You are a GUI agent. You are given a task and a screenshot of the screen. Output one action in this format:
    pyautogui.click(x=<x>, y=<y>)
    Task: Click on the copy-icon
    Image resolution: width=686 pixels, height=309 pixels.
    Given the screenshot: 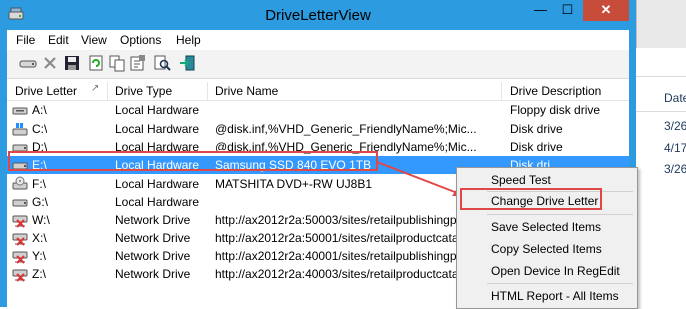 What is the action you would take?
    pyautogui.click(x=117, y=63)
    